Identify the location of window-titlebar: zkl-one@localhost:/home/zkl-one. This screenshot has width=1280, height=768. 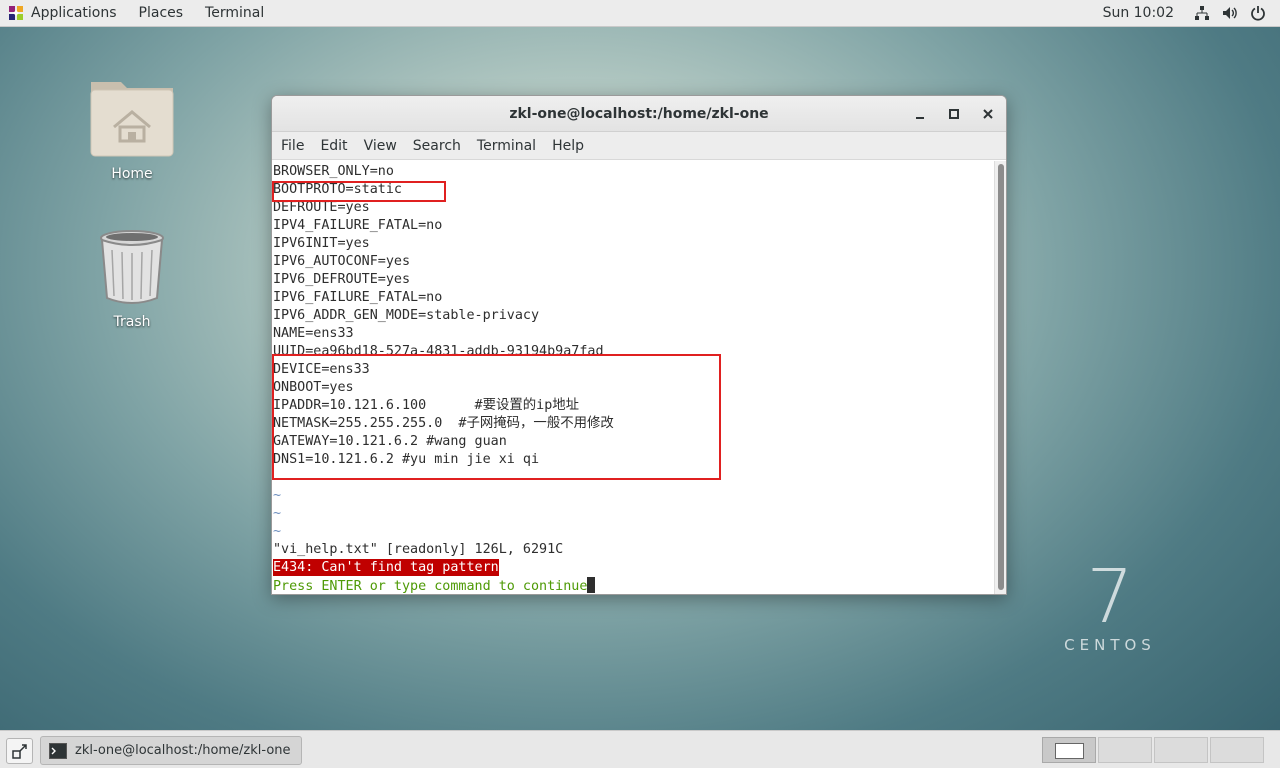
(639, 114).